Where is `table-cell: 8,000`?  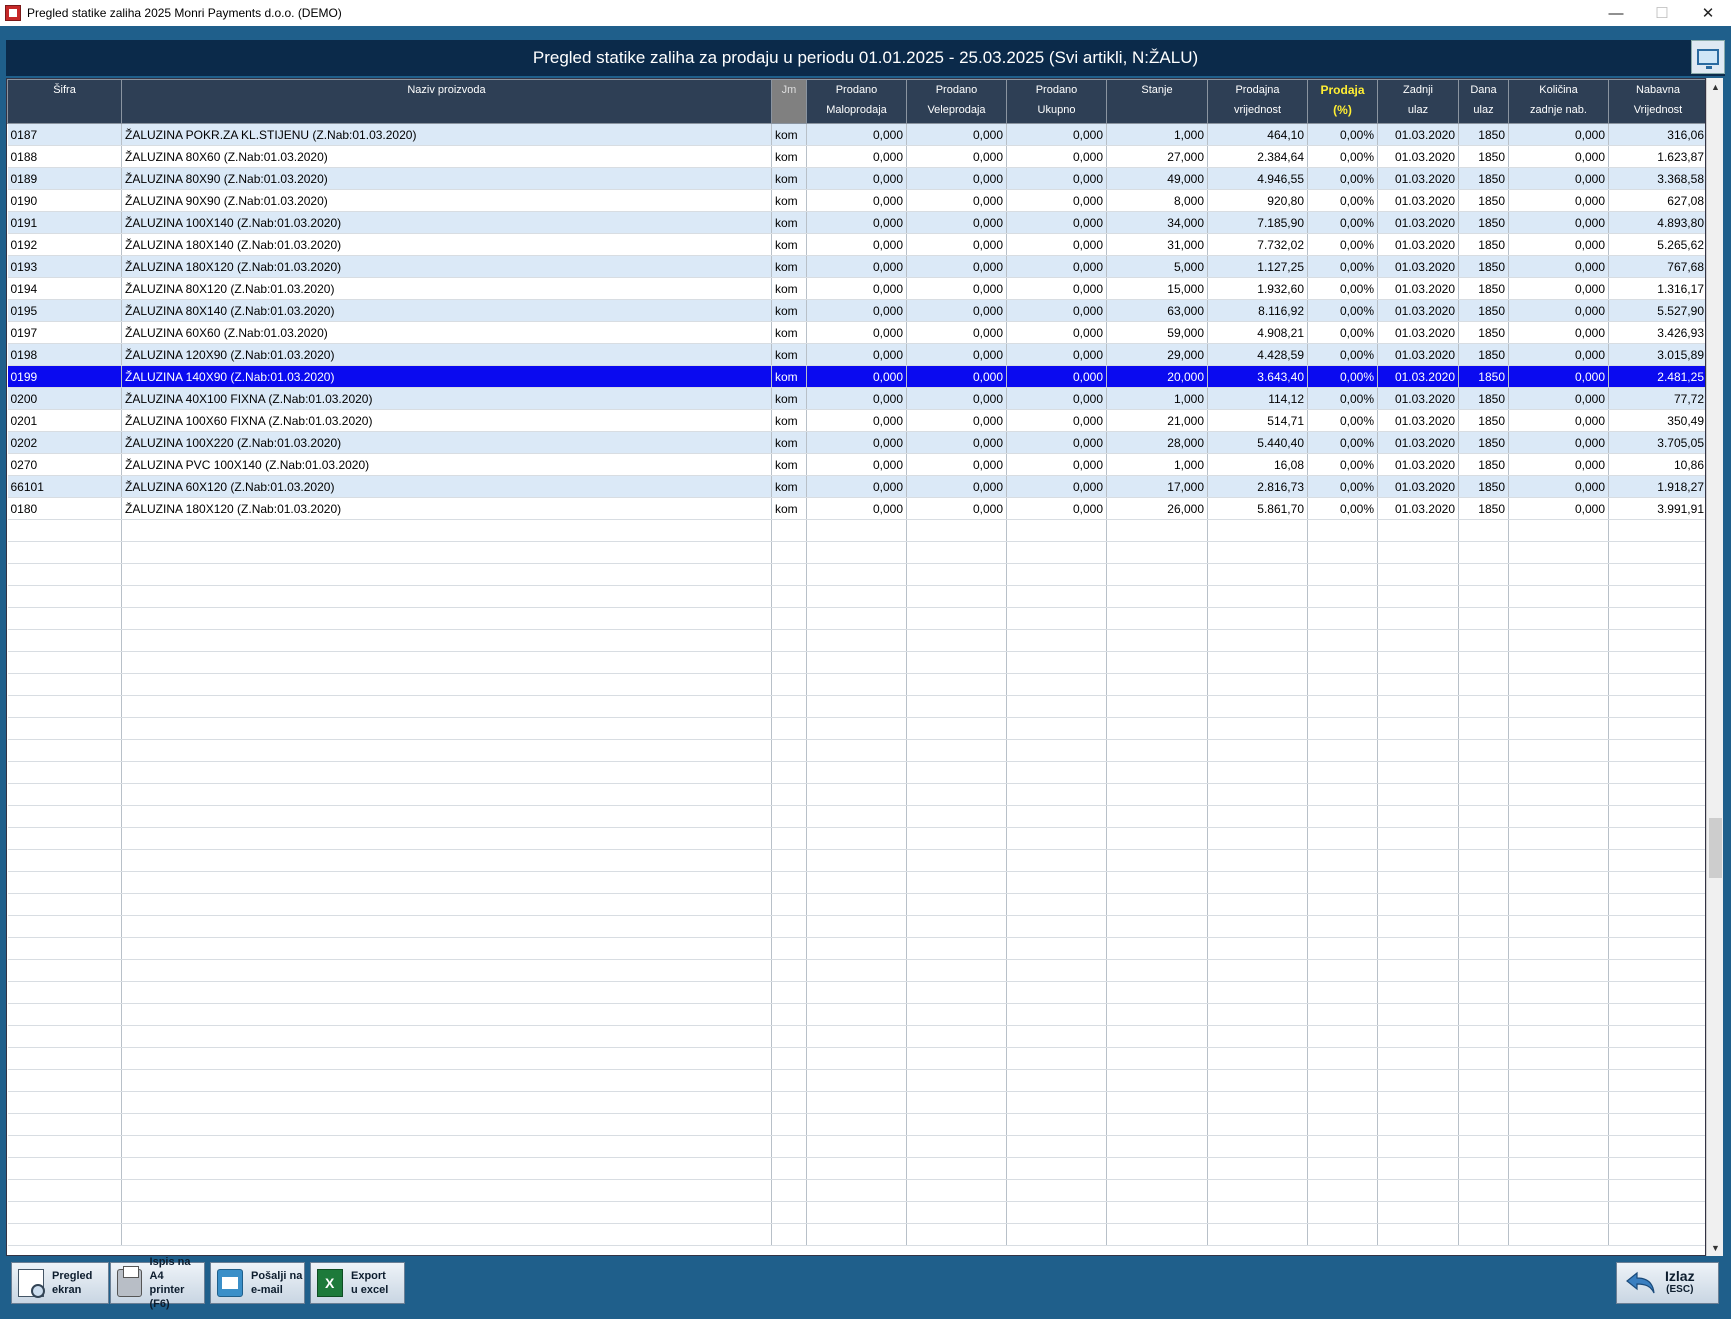
table-cell: 8,000 is located at coordinates (1157, 200).